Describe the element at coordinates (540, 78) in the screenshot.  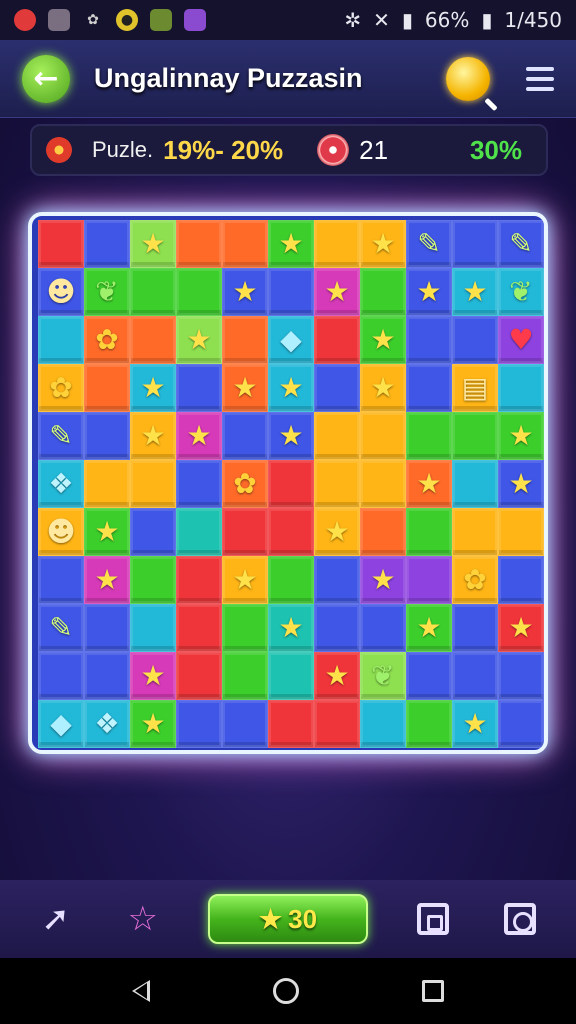
I see `menu-button` at that location.